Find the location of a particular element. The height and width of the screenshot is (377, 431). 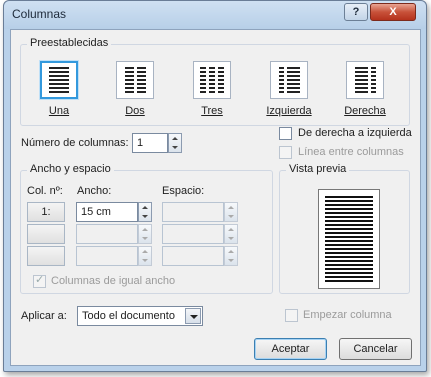

right-to-left-label: De derecha a izquierda is located at coordinates (355, 133).